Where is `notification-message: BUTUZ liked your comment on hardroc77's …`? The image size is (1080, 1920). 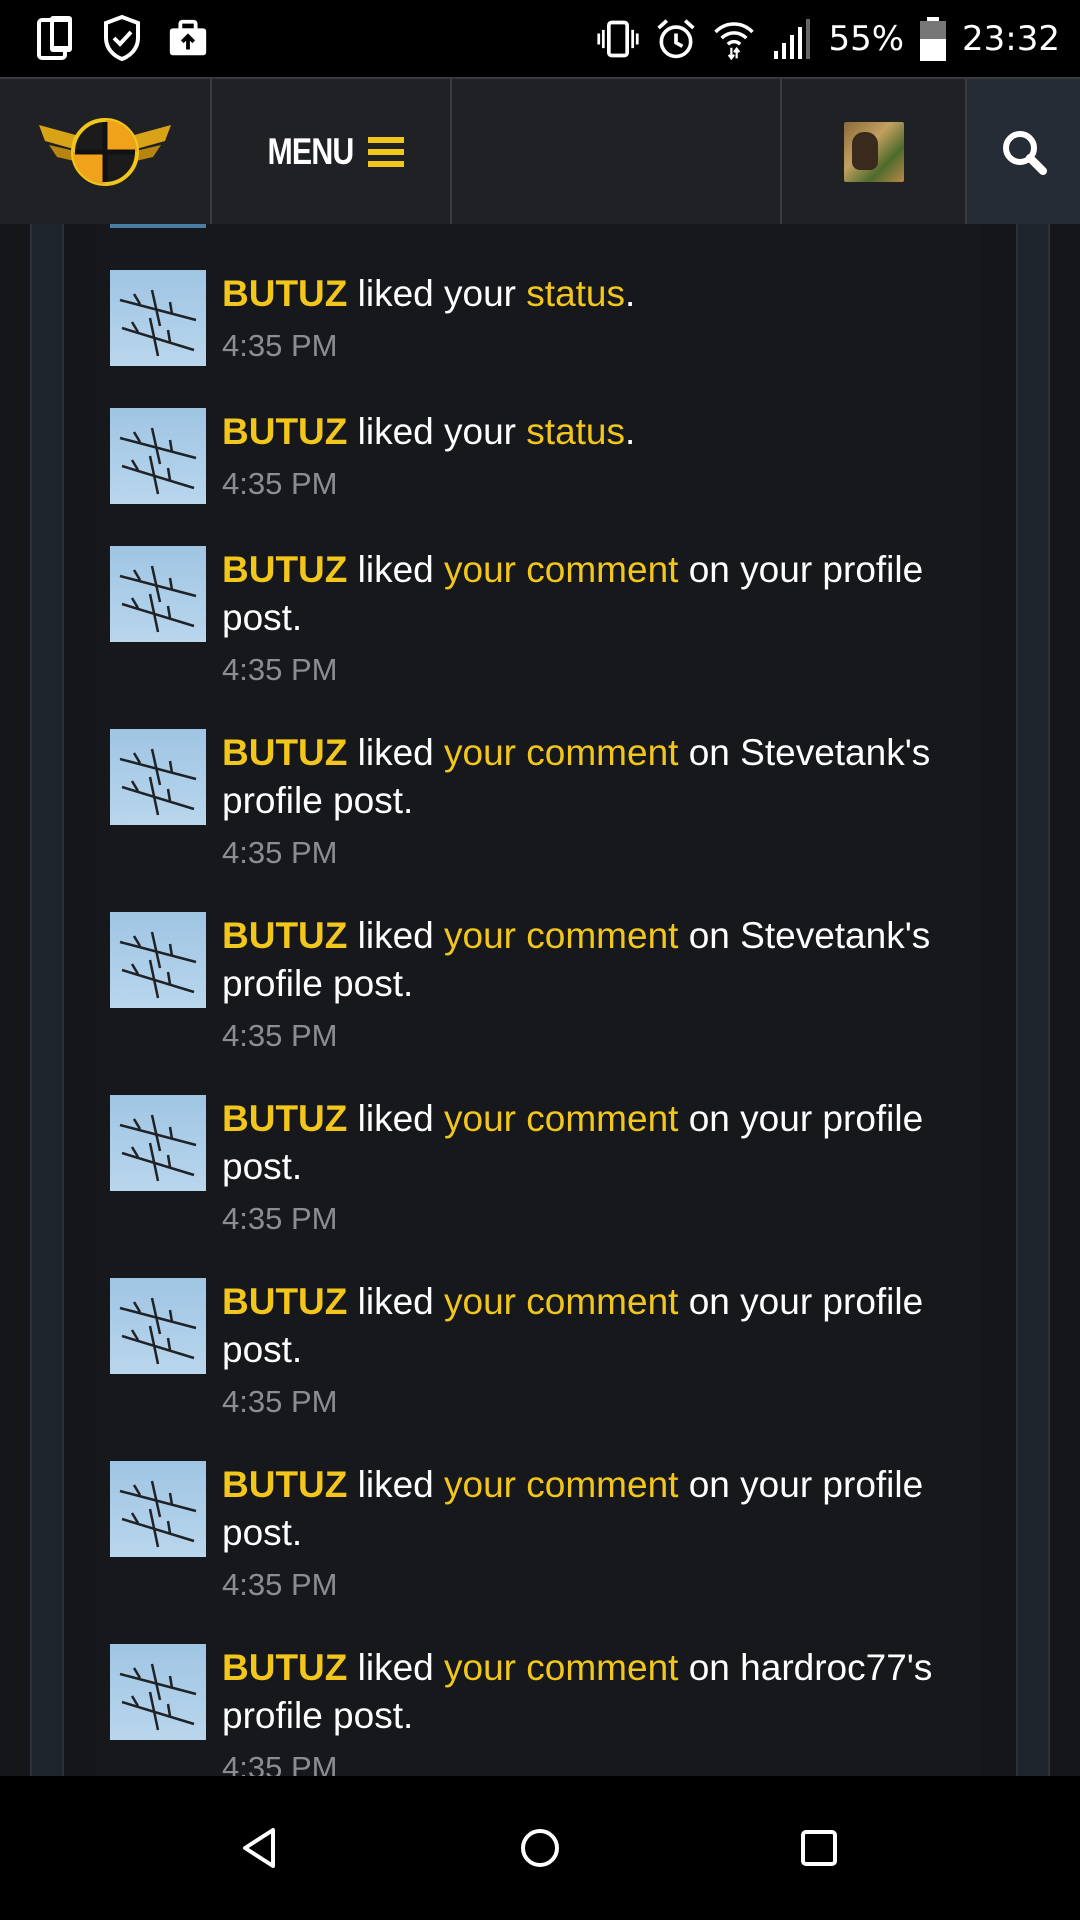
notification-message: BUTUZ liked your comment on hardroc77's … is located at coordinates (602, 1692).